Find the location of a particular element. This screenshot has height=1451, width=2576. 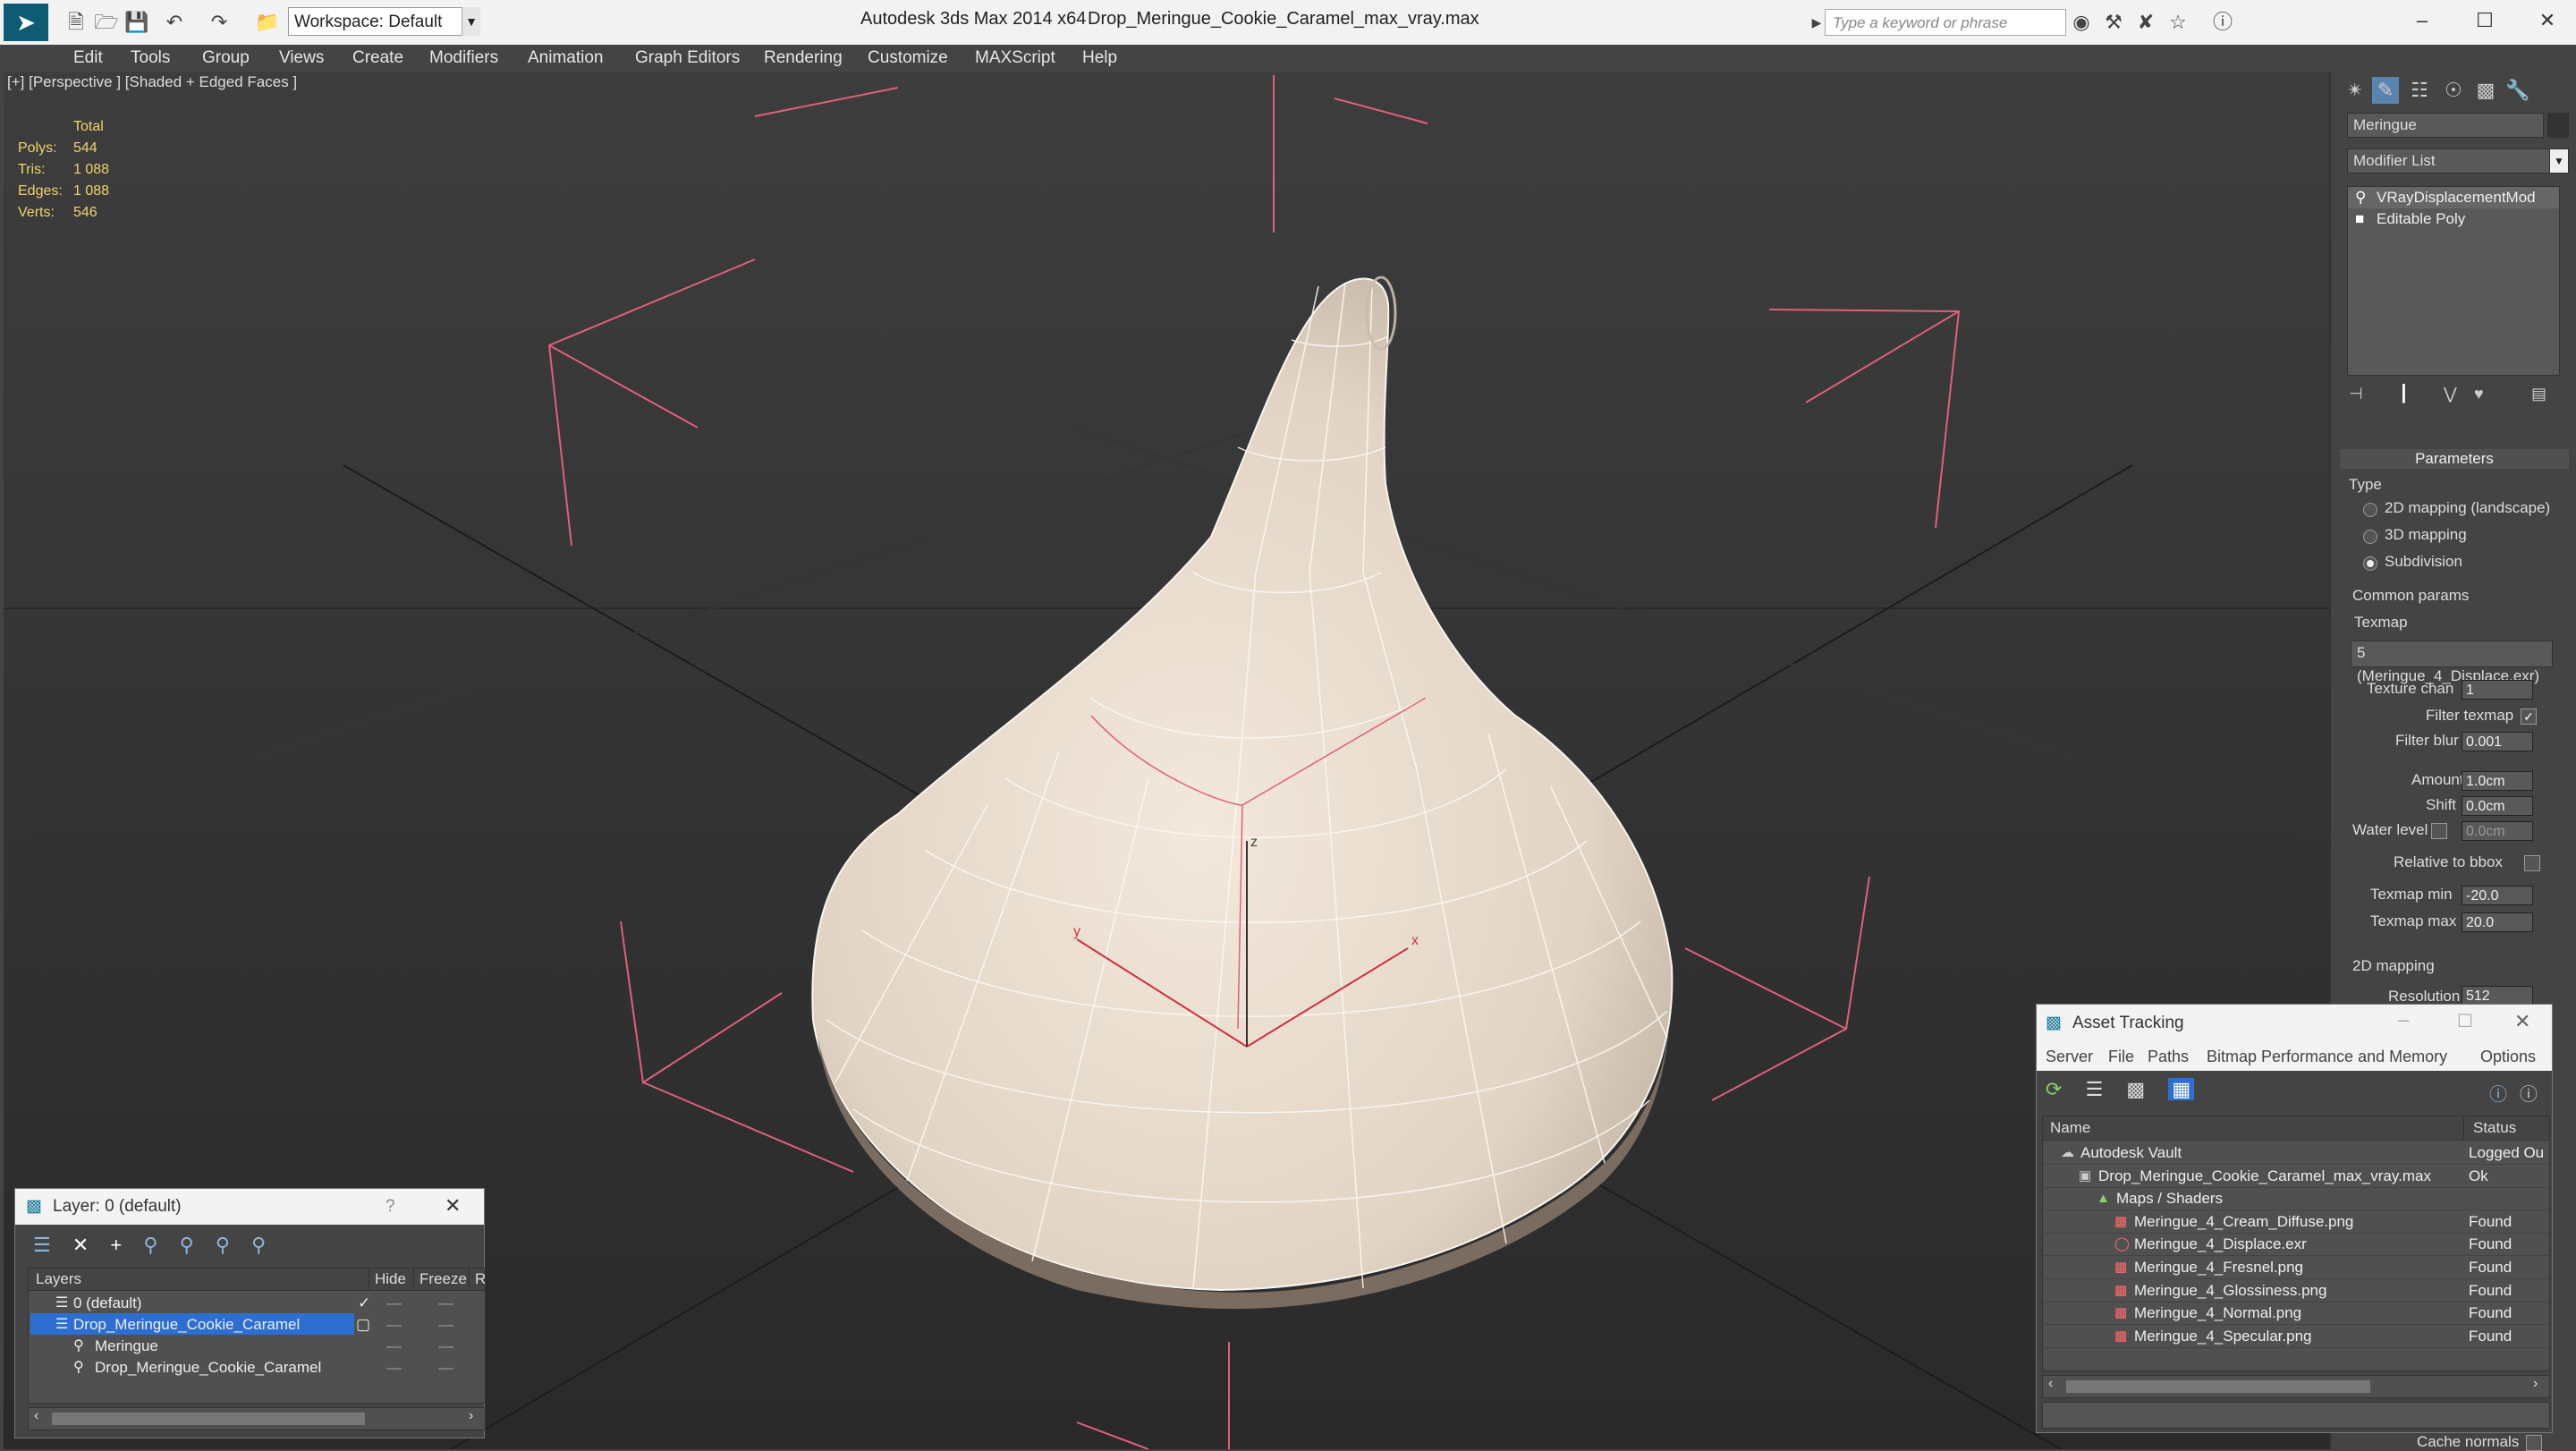

layer-h-scrollbar: ‹ › is located at coordinates (257, 1418).